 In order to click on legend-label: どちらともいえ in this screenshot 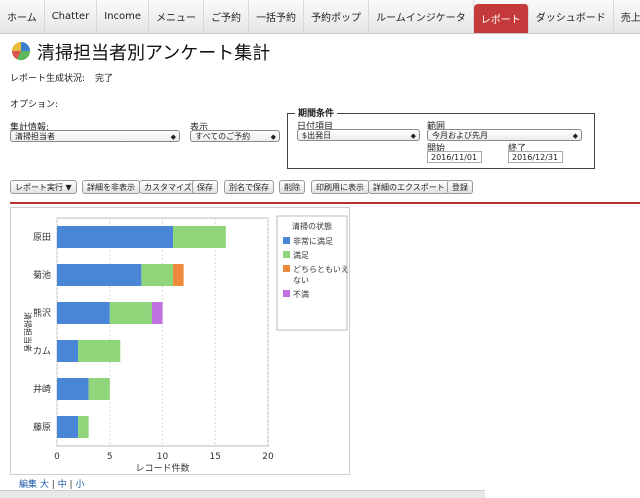, I will do `click(321, 269)`.